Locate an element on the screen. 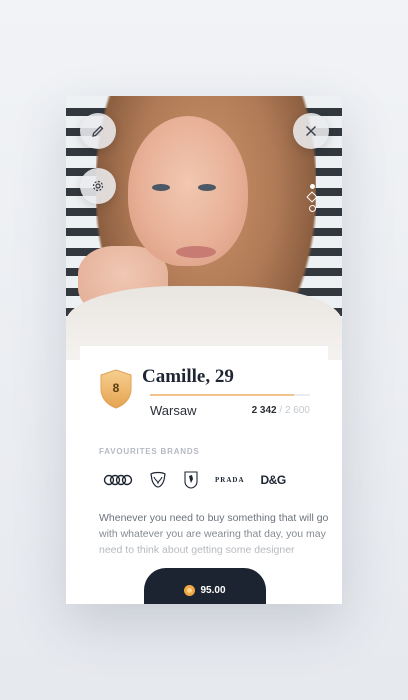 The width and height of the screenshot is (408, 700). pencil-icon is located at coordinates (98, 131).